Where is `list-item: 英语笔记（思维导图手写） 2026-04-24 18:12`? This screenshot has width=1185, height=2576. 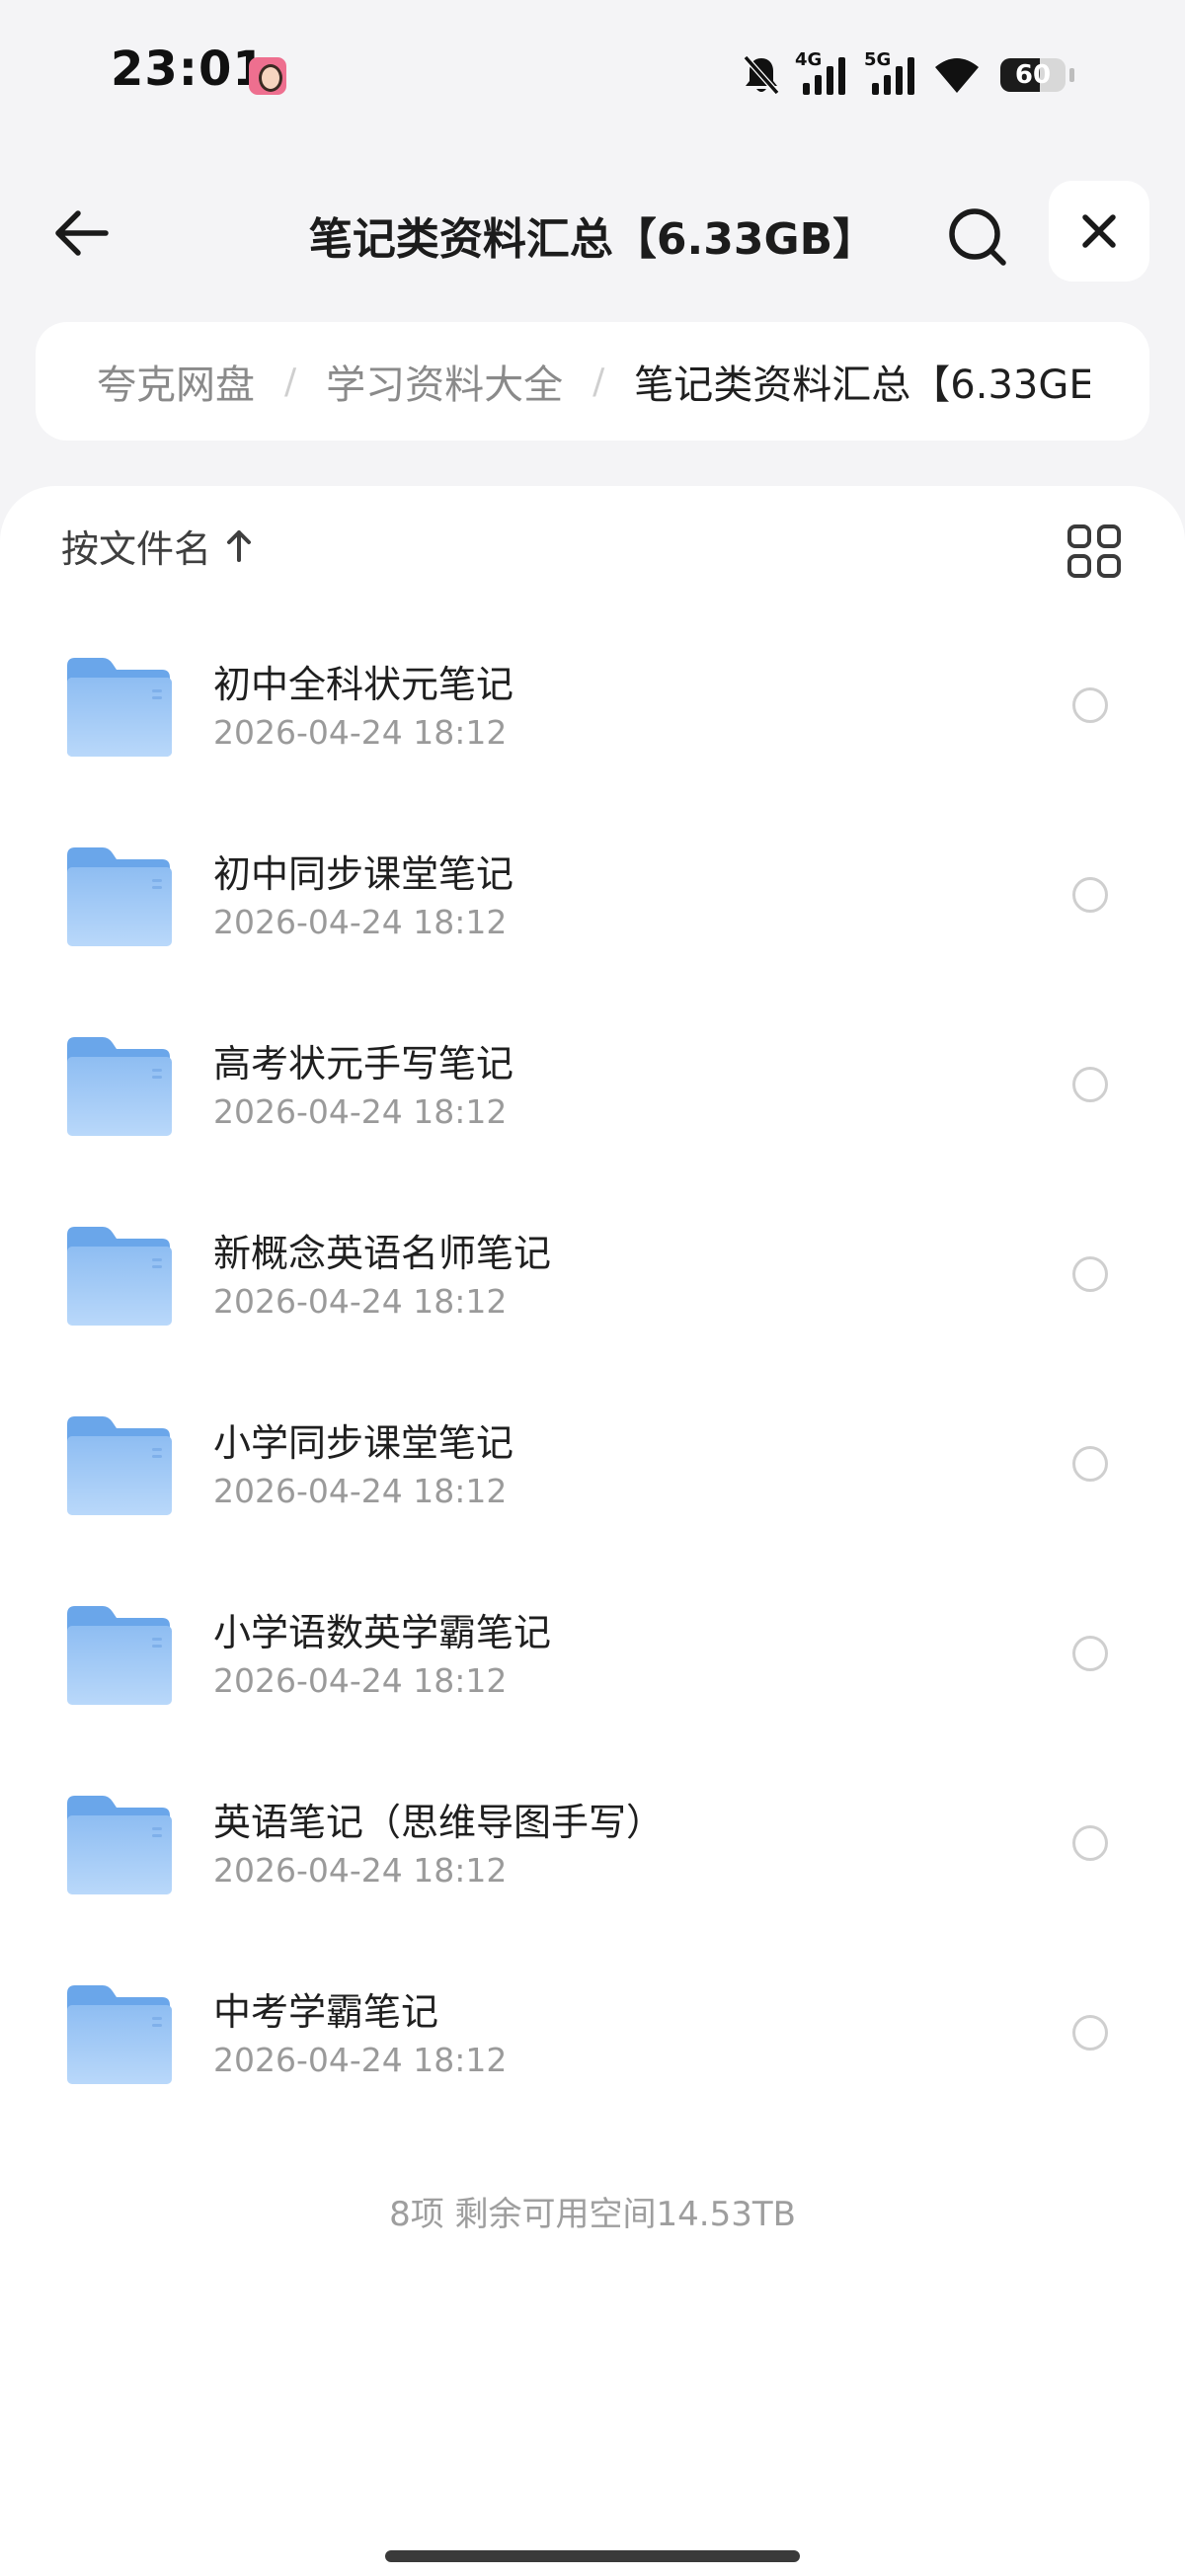
list-item: 英语笔记（思维导图手写） 2026-04-24 18:12 is located at coordinates (592, 1859).